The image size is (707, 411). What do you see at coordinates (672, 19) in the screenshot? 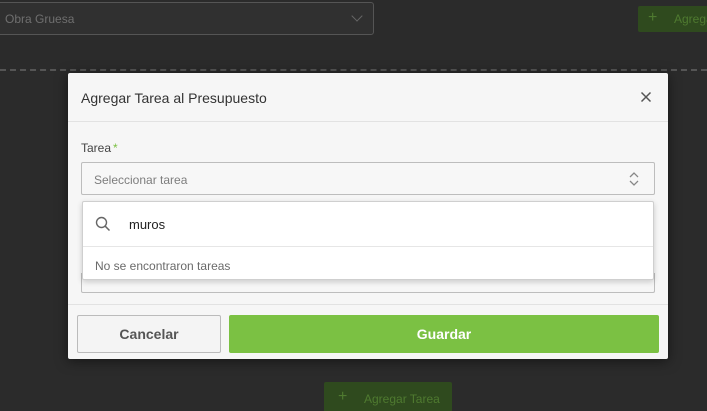
I see `add-task-button-top: + Agregar Tarea` at bounding box center [672, 19].